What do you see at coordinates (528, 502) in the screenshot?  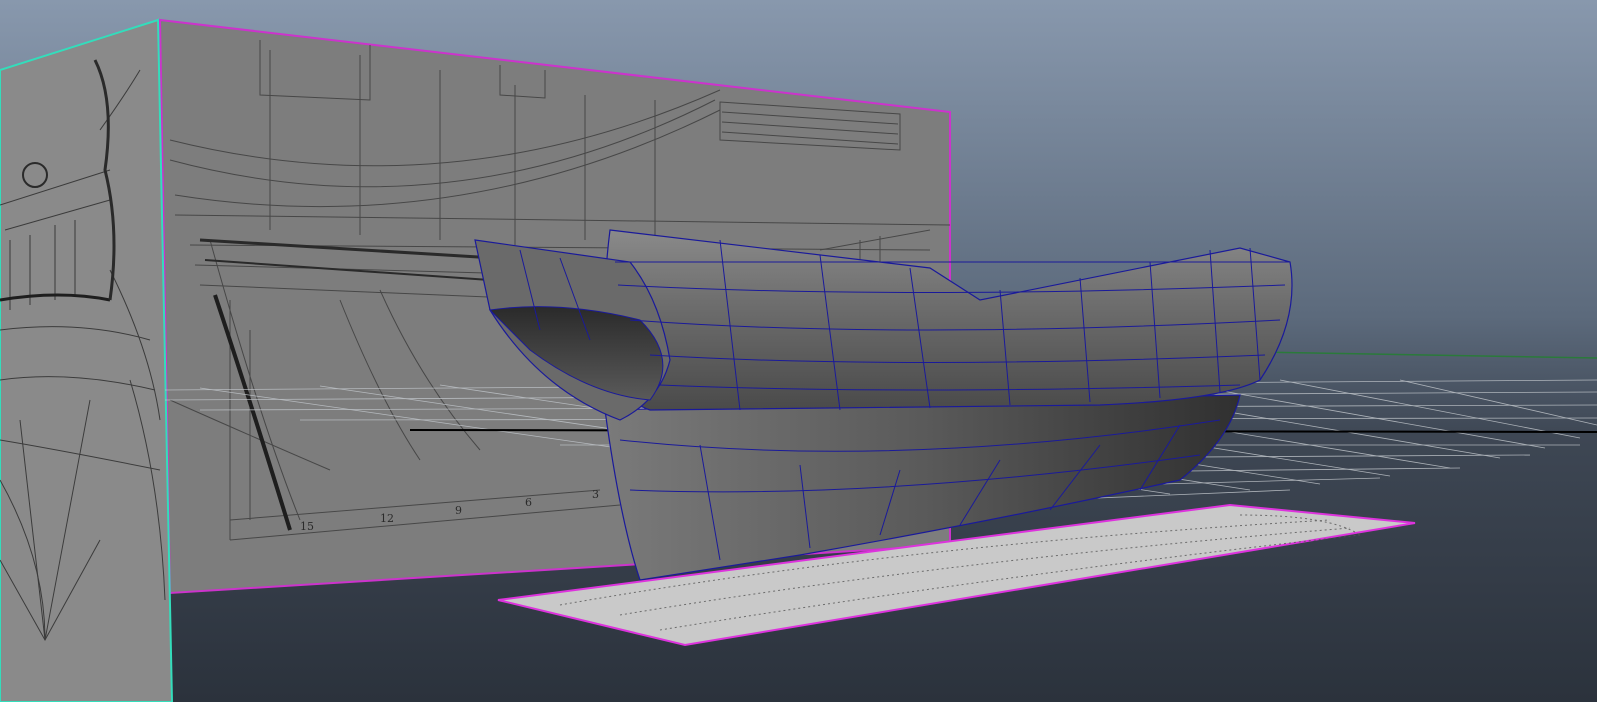 I see `station-label-6: 6` at bounding box center [528, 502].